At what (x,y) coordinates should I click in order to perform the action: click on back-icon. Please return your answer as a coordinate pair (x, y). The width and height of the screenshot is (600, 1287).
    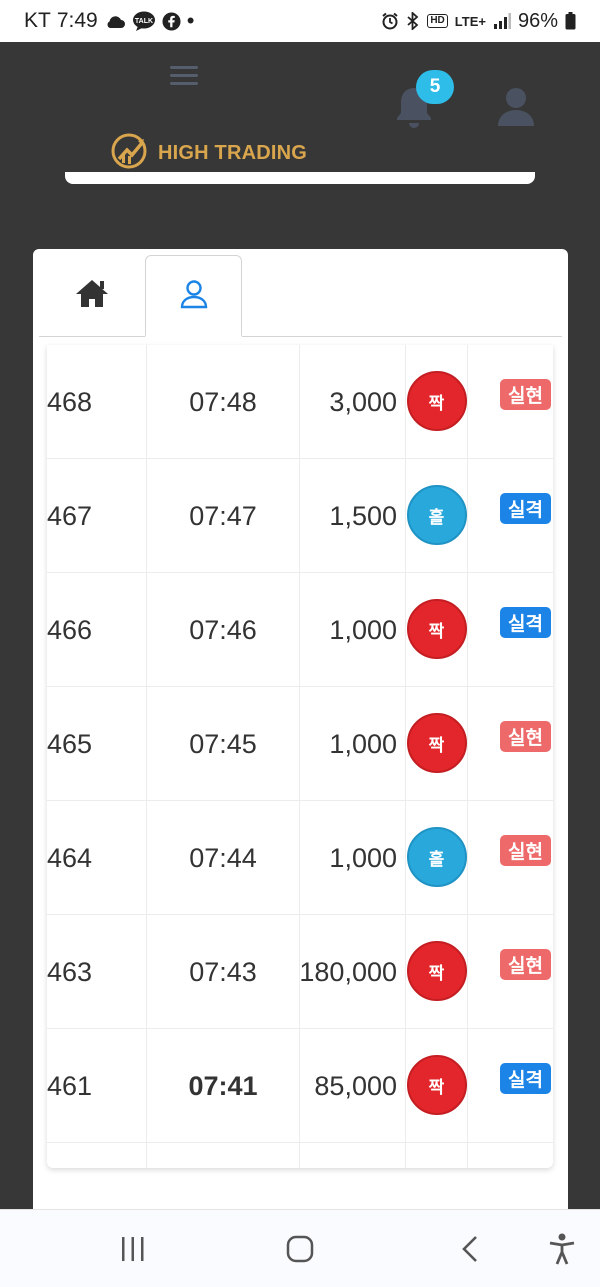
    Looking at the image, I should click on (470, 1249).